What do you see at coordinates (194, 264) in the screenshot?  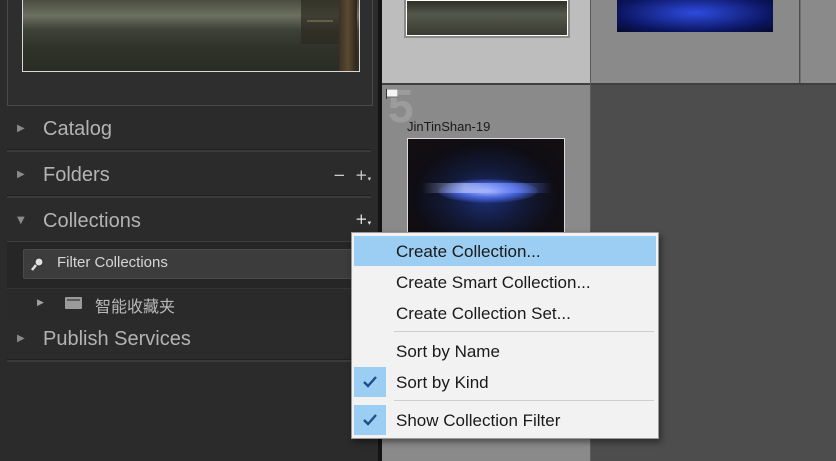 I see `filter-collections-field: Filter Collections` at bounding box center [194, 264].